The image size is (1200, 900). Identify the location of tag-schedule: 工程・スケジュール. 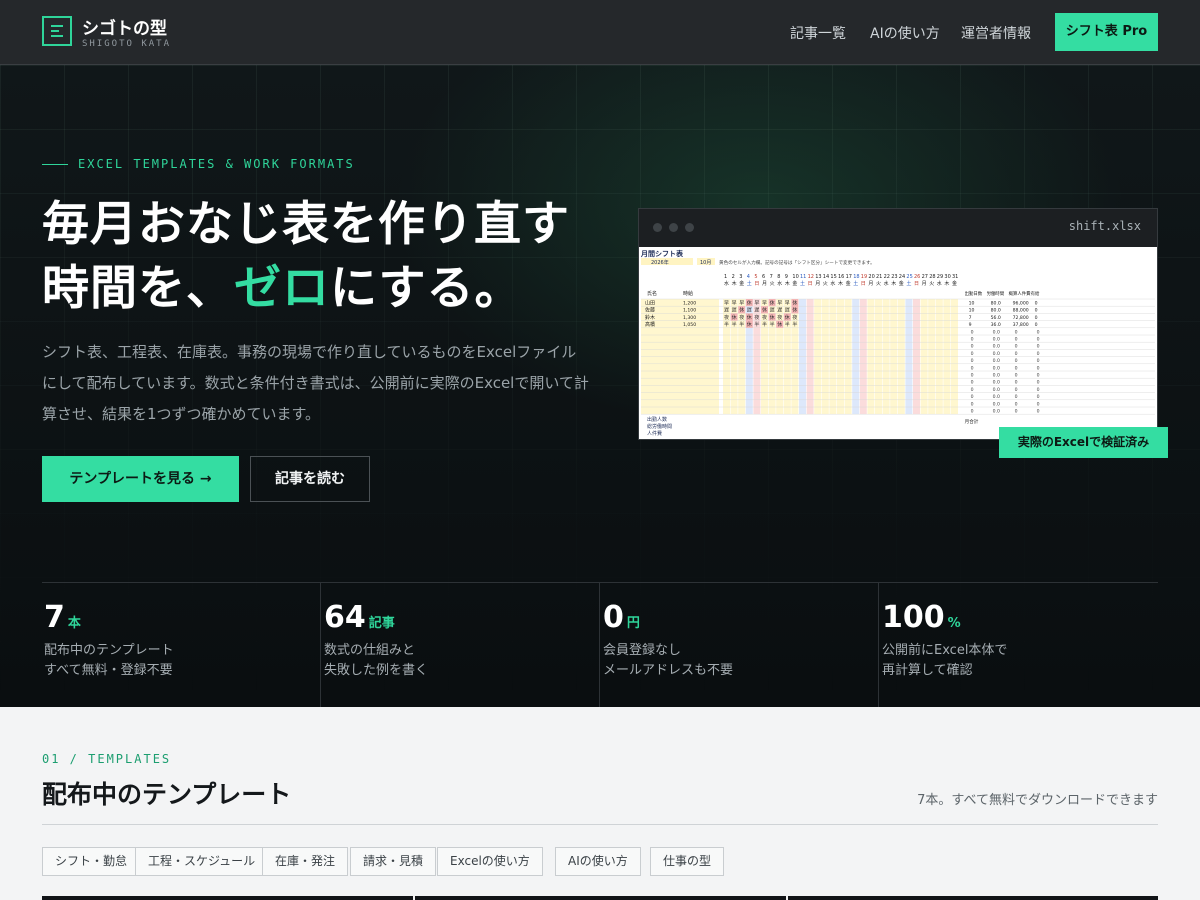
(202, 861).